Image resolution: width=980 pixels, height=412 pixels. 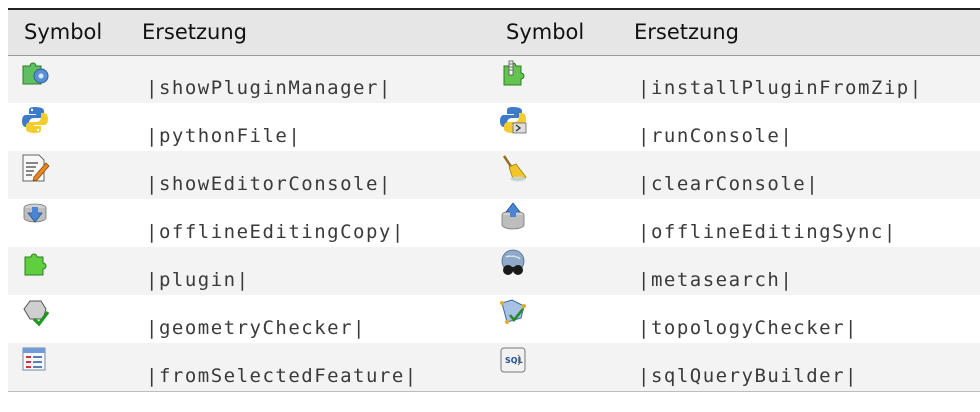 What do you see at coordinates (36, 168) in the screenshot?
I see `editor-console-icon` at bounding box center [36, 168].